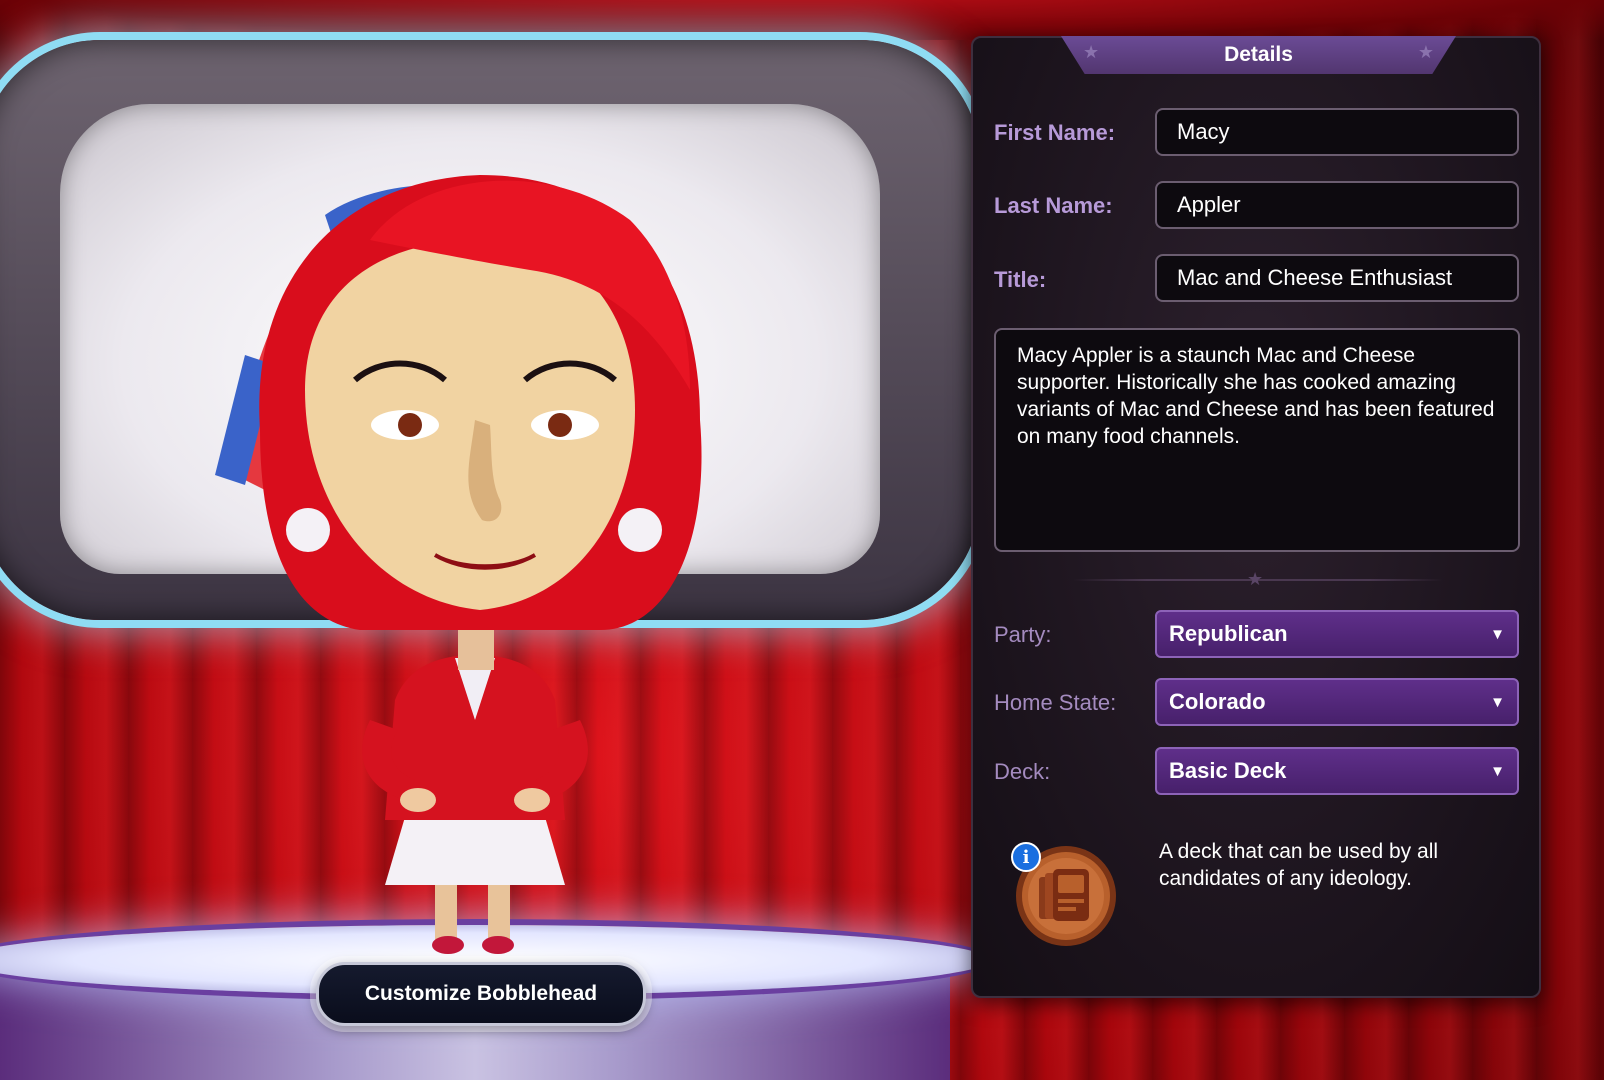 The height and width of the screenshot is (1080, 1604). Describe the element at coordinates (1228, 633) in the screenshot. I see `party-select-value: Republican` at that location.